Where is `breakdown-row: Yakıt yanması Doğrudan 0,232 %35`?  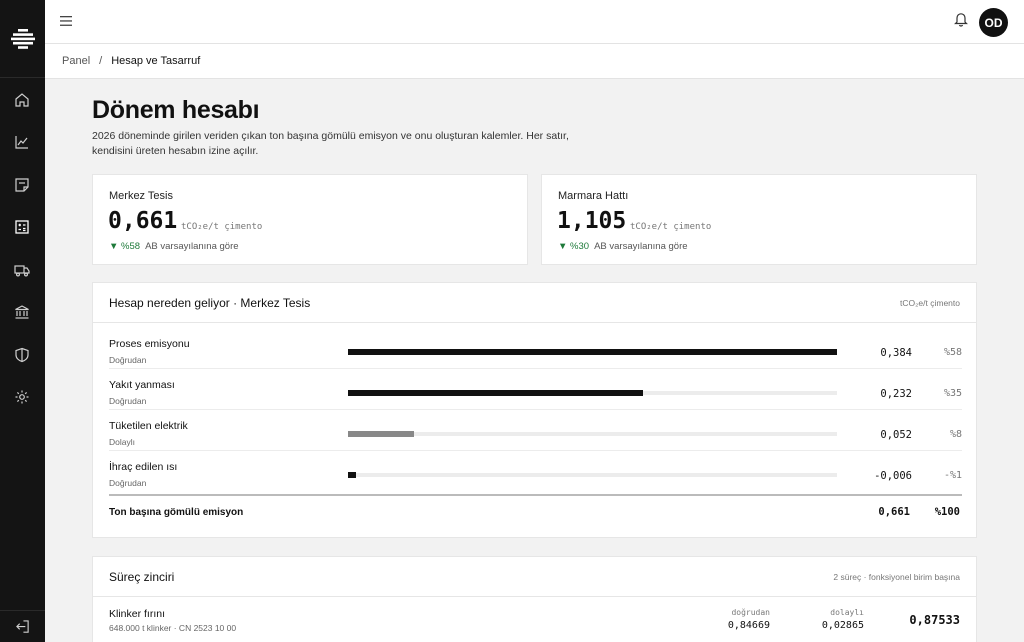
breakdown-row: Yakıt yanması Doğrudan 0,232 %35 is located at coordinates (535, 389).